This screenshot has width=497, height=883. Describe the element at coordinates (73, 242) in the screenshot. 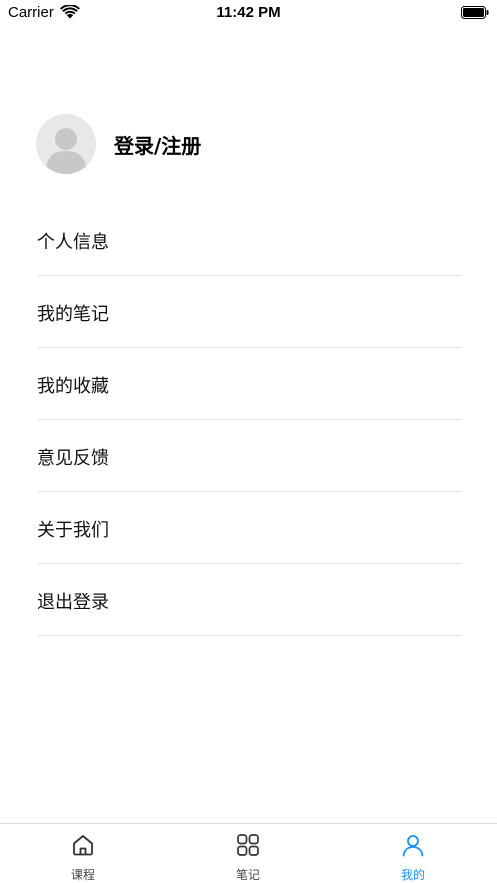

I see `menu-item-label: 个人信息` at that location.